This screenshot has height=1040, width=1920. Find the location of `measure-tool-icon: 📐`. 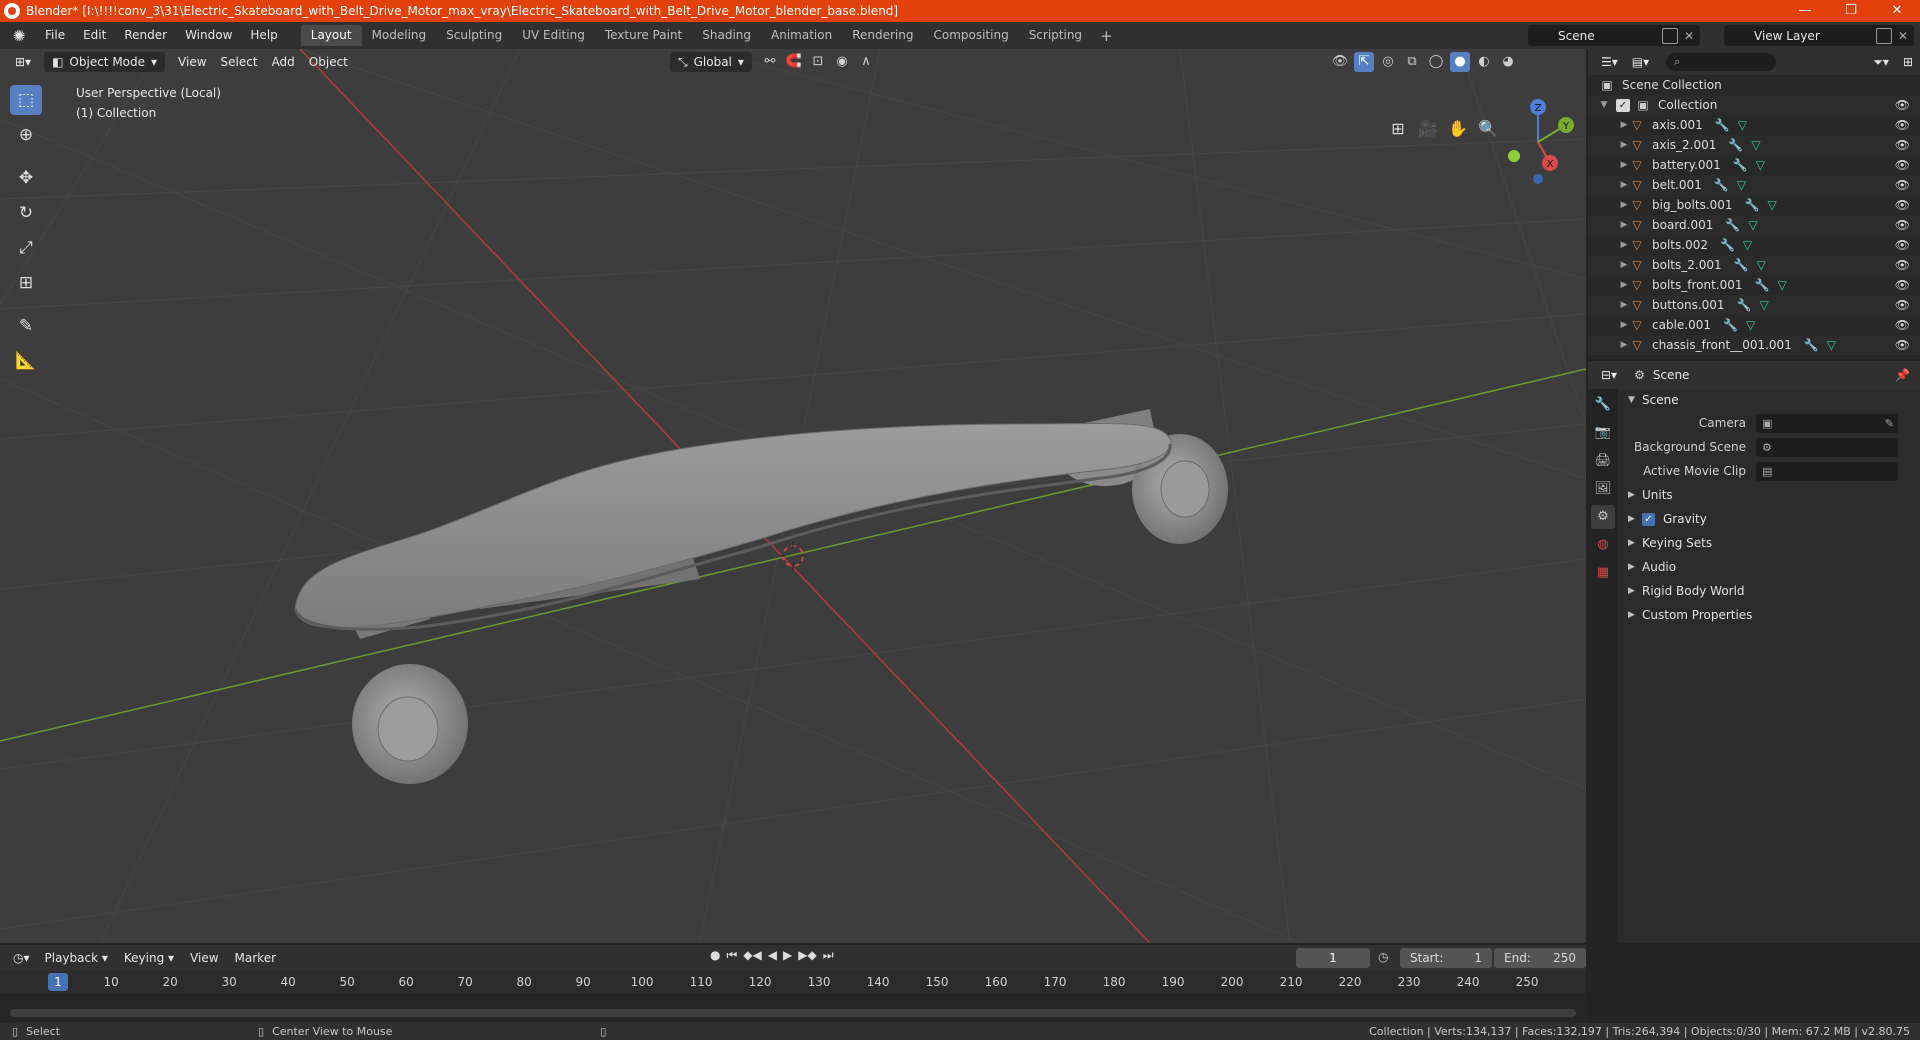

measure-tool-icon: 📐 is located at coordinates (26, 361).